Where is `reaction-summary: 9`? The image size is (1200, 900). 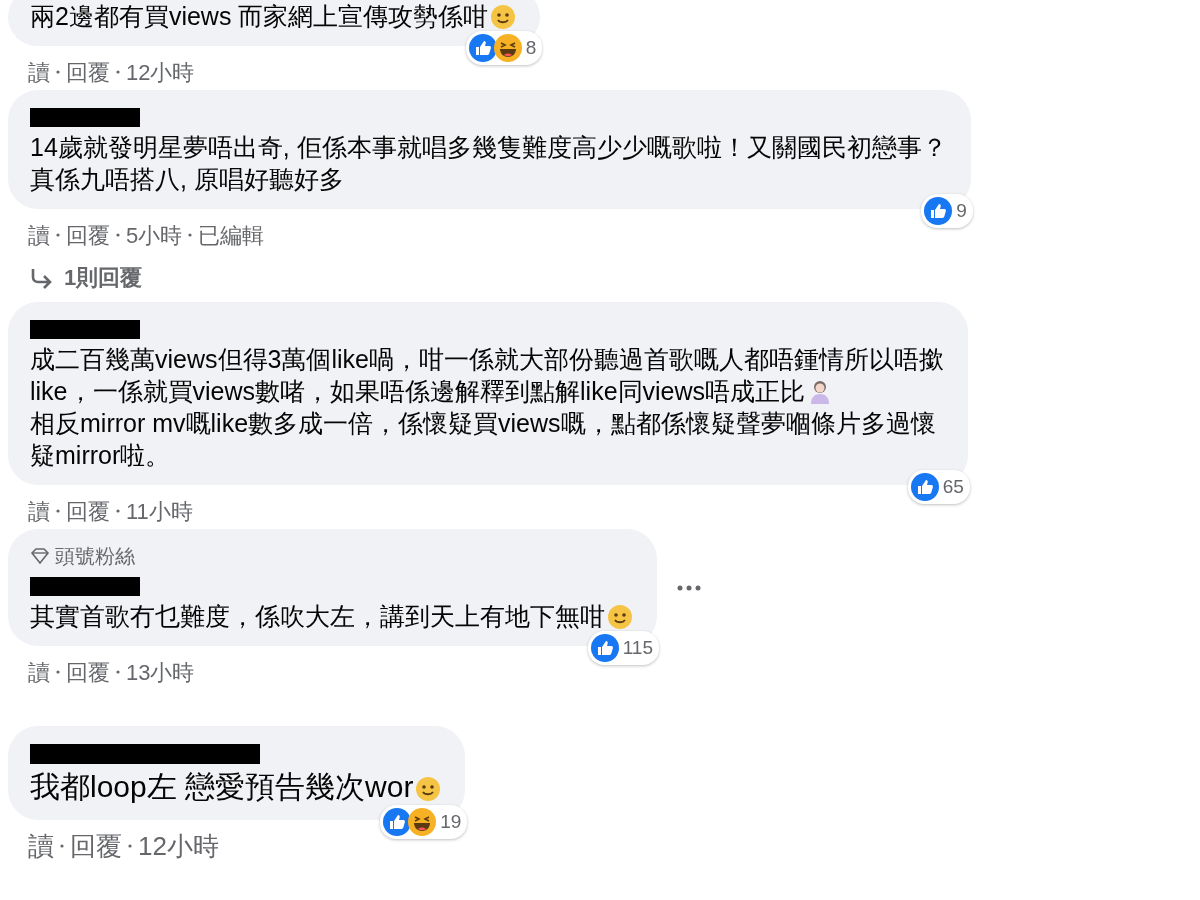 reaction-summary: 9 is located at coordinates (947, 210).